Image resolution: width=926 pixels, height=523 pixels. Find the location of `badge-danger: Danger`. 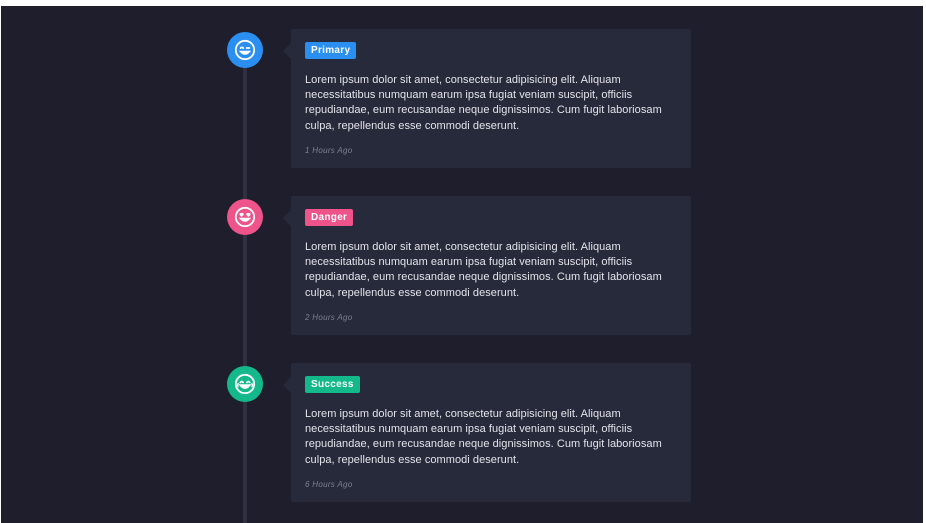

badge-danger: Danger is located at coordinates (329, 217).